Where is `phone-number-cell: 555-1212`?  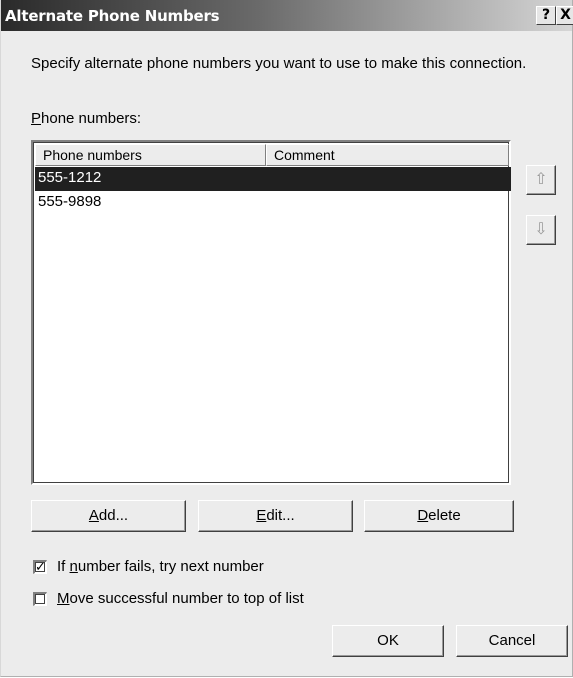
phone-number-cell: 555-1212 is located at coordinates (70, 177).